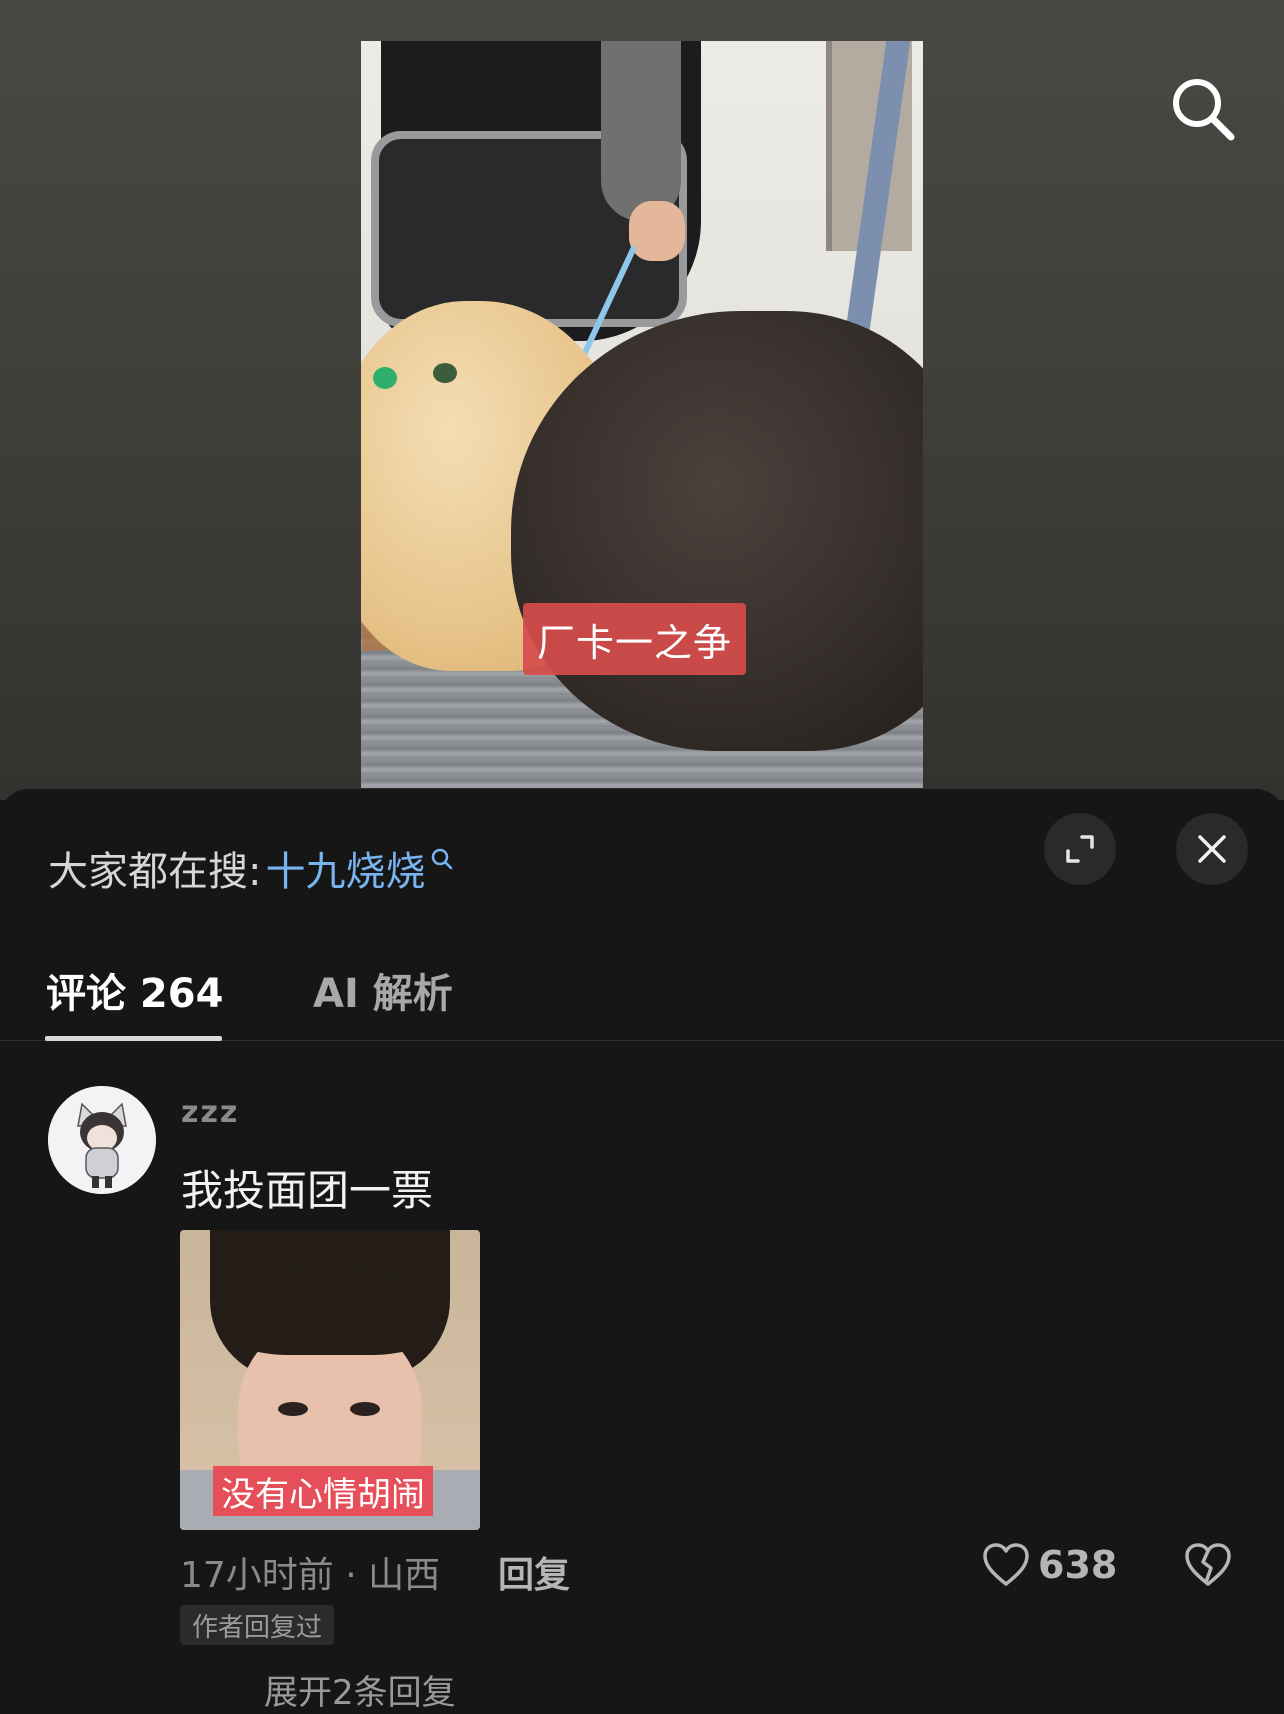  I want to click on expand-icon, so click(1080, 849).